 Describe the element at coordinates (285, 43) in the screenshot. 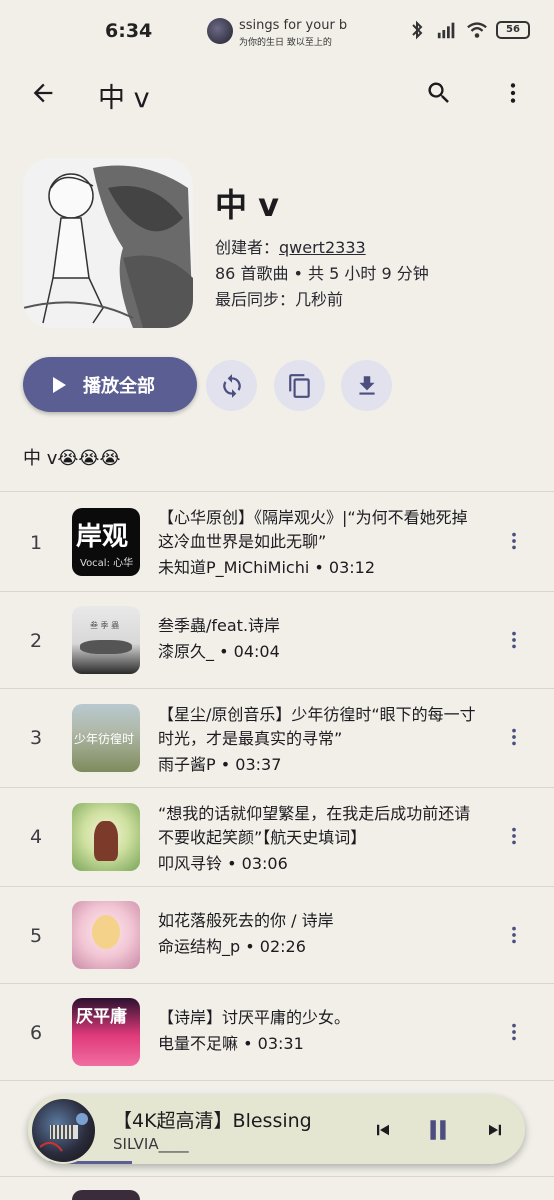

I see `status-media-subtitle: 为你的生日 致以至上的` at that location.